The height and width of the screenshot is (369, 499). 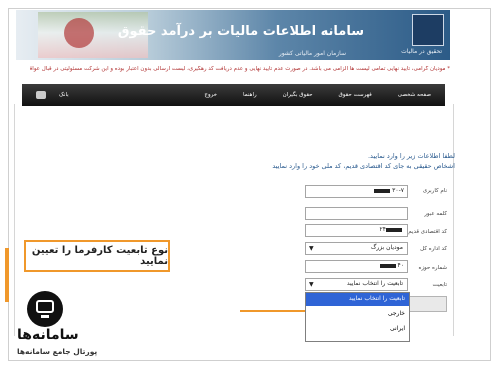 What do you see at coordinates (357, 299) in the screenshot?
I see `option-select-nationality: تابعیت را انتخاب نمایید` at bounding box center [357, 299].